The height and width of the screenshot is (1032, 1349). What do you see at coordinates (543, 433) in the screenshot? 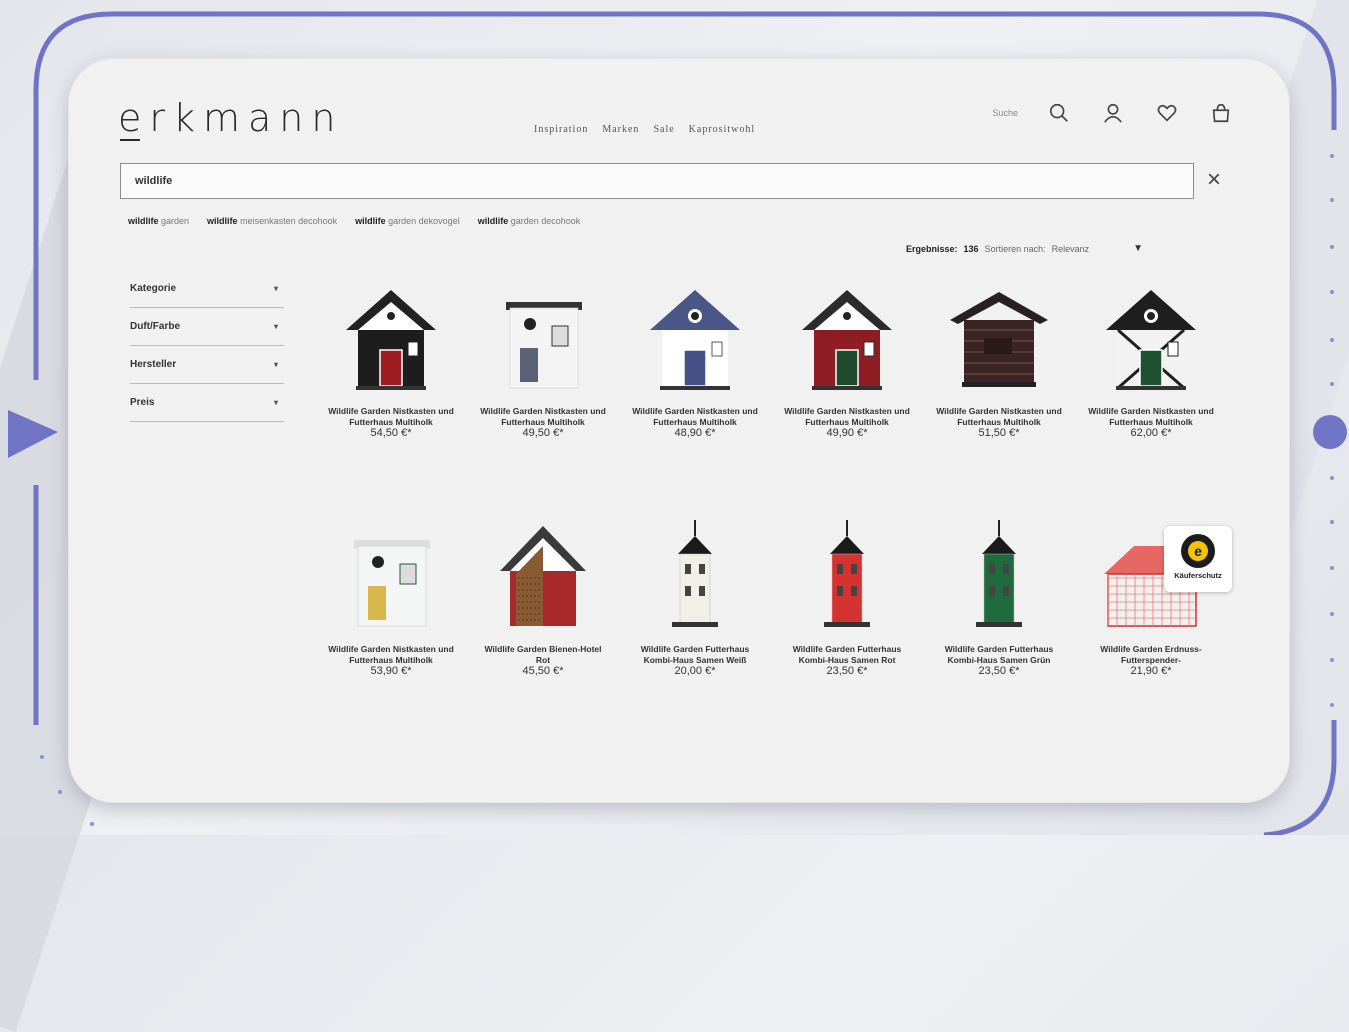
I see `product-price: 49,50 €*` at bounding box center [543, 433].